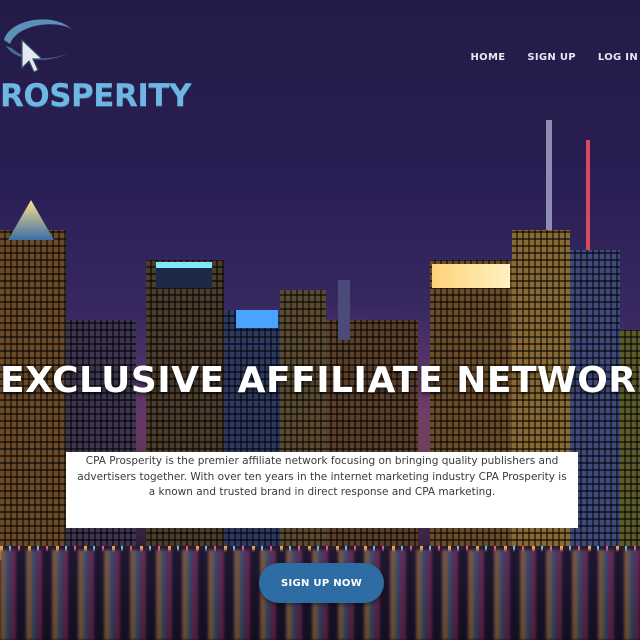 Image resolution: width=640 pixels, height=640 pixels. What do you see at coordinates (38, 46) in the screenshot?
I see `cursor-arrow-swoosh-icon` at bounding box center [38, 46].